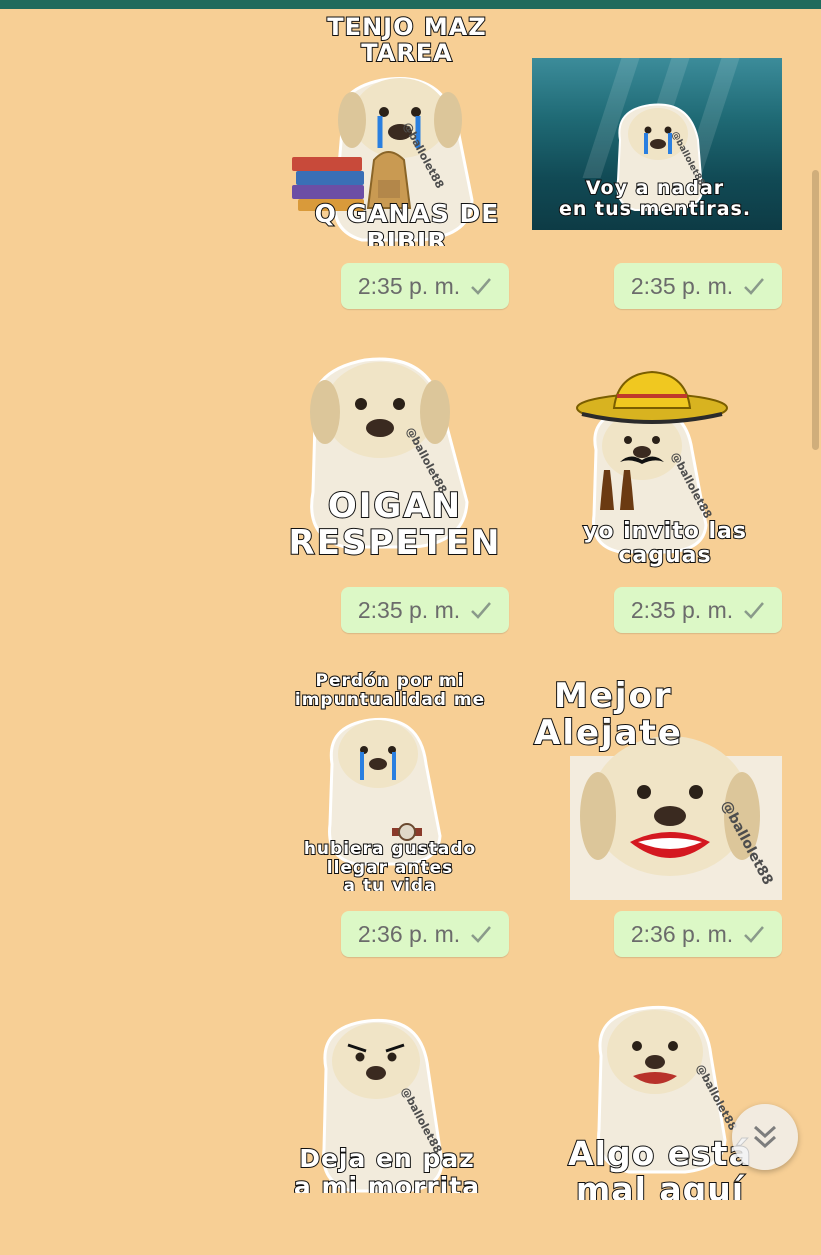 Image resolution: width=821 pixels, height=1255 pixels. Describe the element at coordinates (383, 1105) in the screenshot. I see `puppy-angry-image` at that location.